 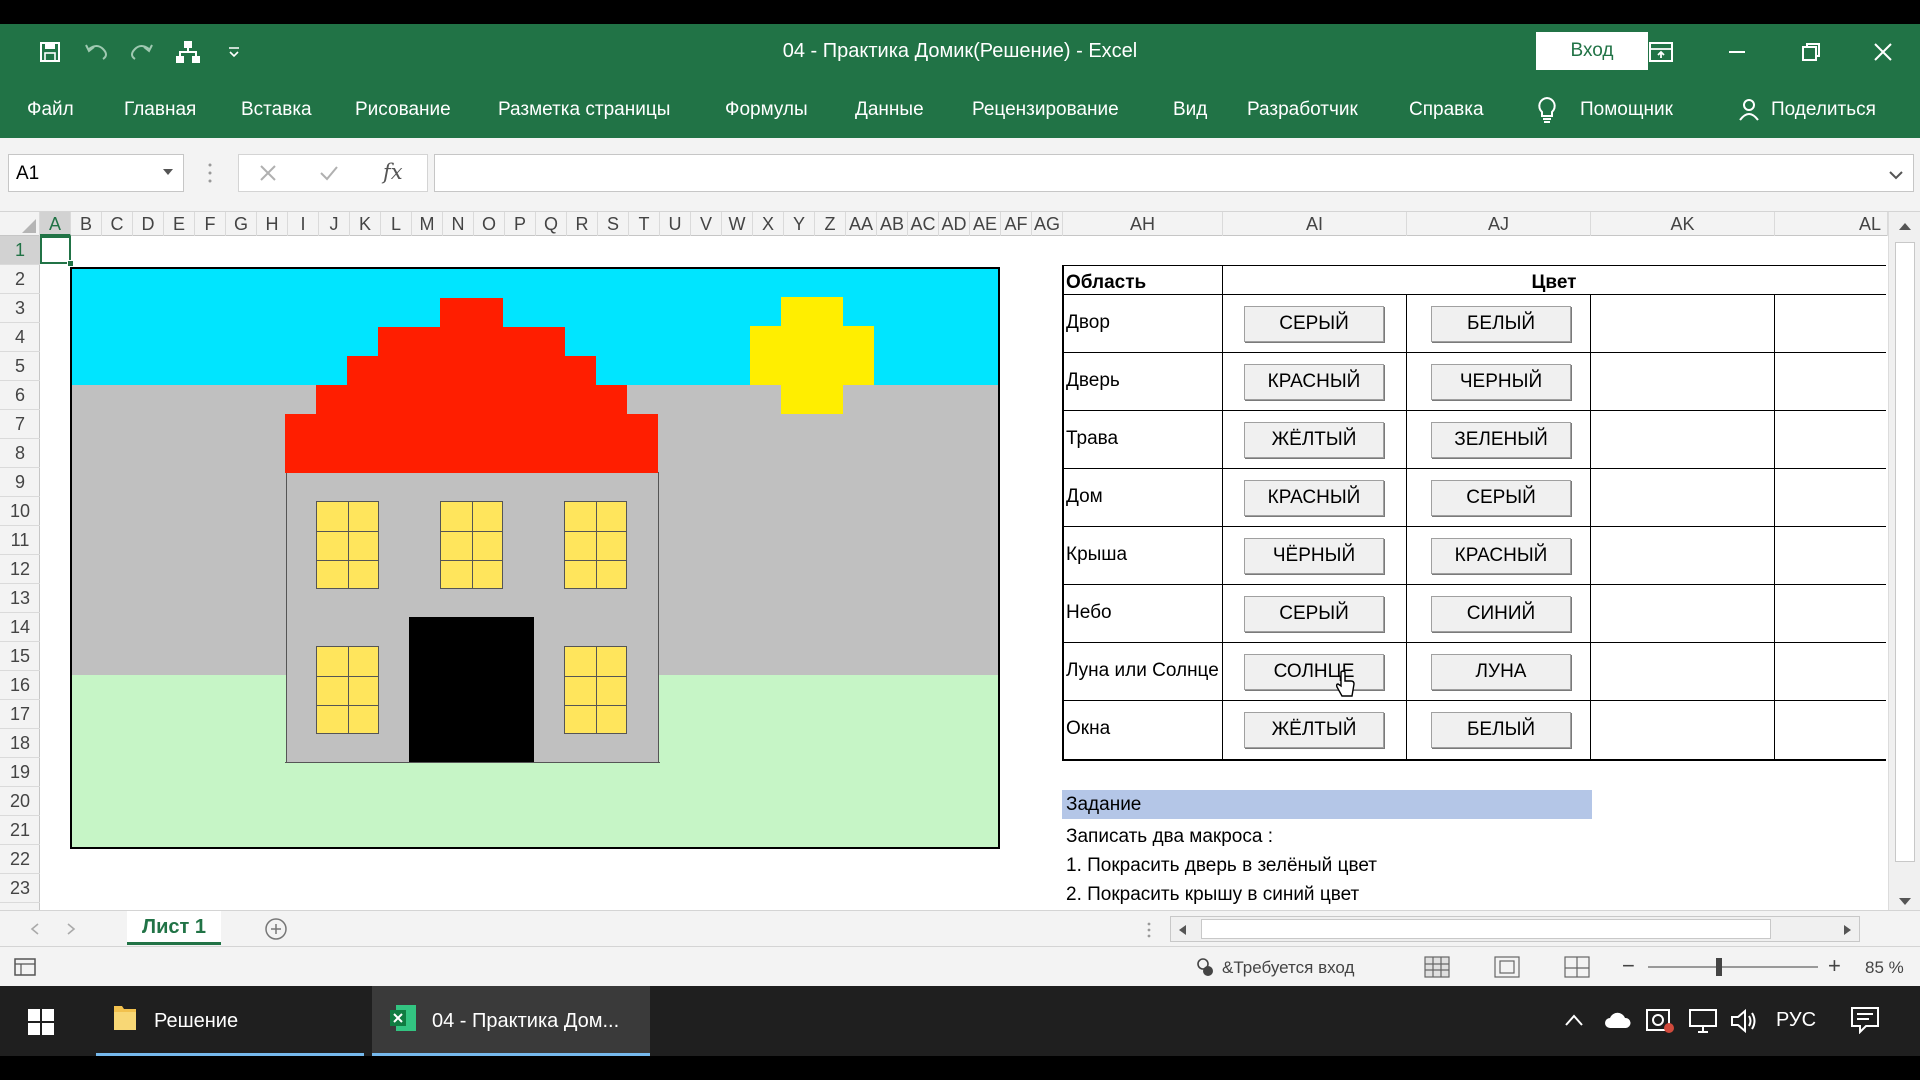 What do you see at coordinates (1314, 498) in the screenshot?
I see `macro-button-house-red: КРАСНЫЙ` at bounding box center [1314, 498].